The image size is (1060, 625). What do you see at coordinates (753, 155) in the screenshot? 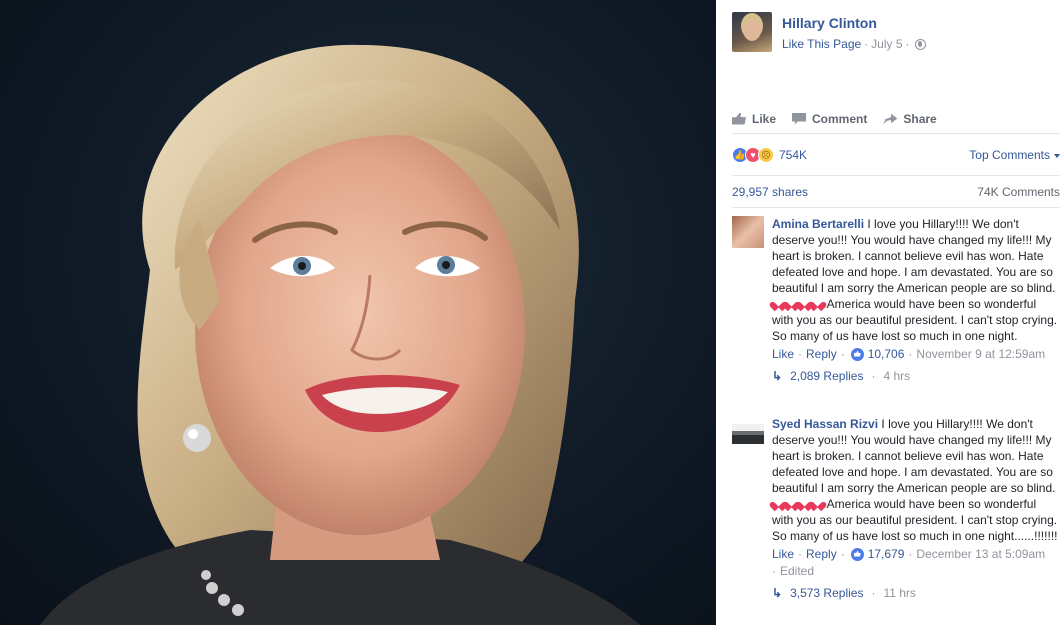
I see `reaction-icons: 👍 ♥ ☹` at bounding box center [753, 155].